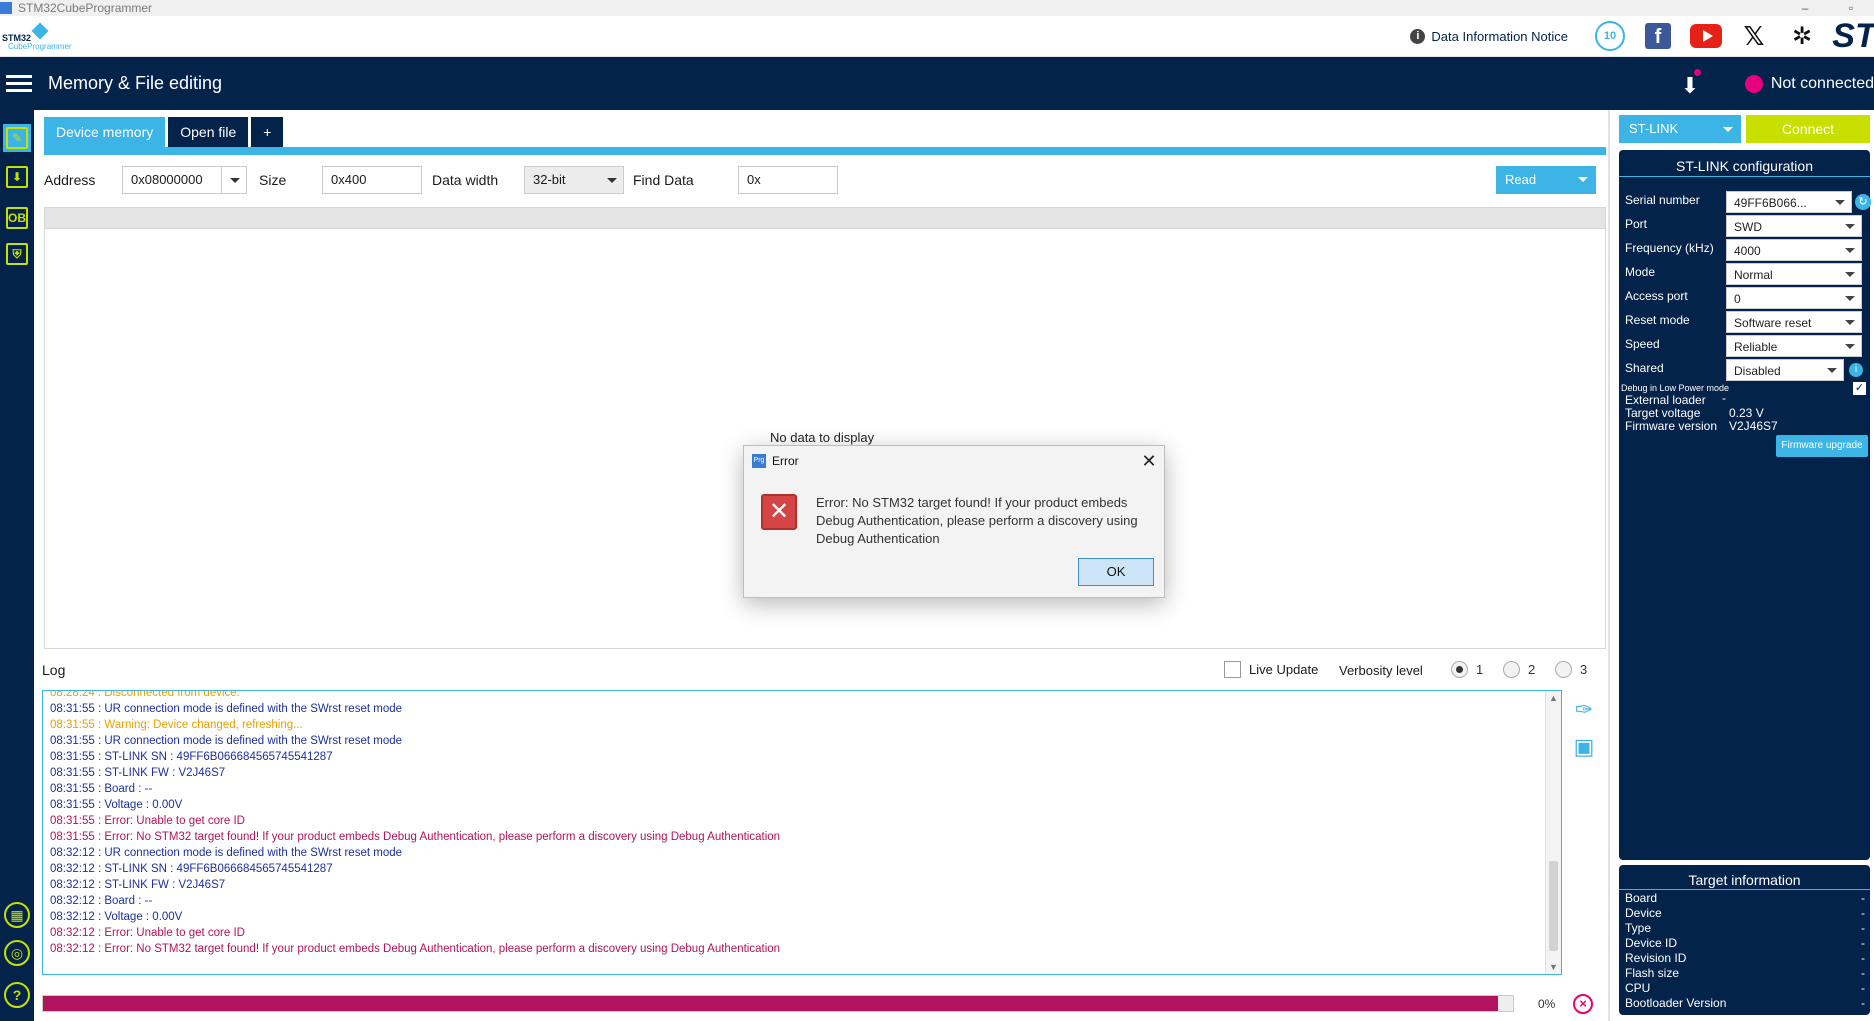 The image size is (1874, 1021). What do you see at coordinates (549, 179) in the screenshot?
I see `data-width-value: 32-bit` at bounding box center [549, 179].